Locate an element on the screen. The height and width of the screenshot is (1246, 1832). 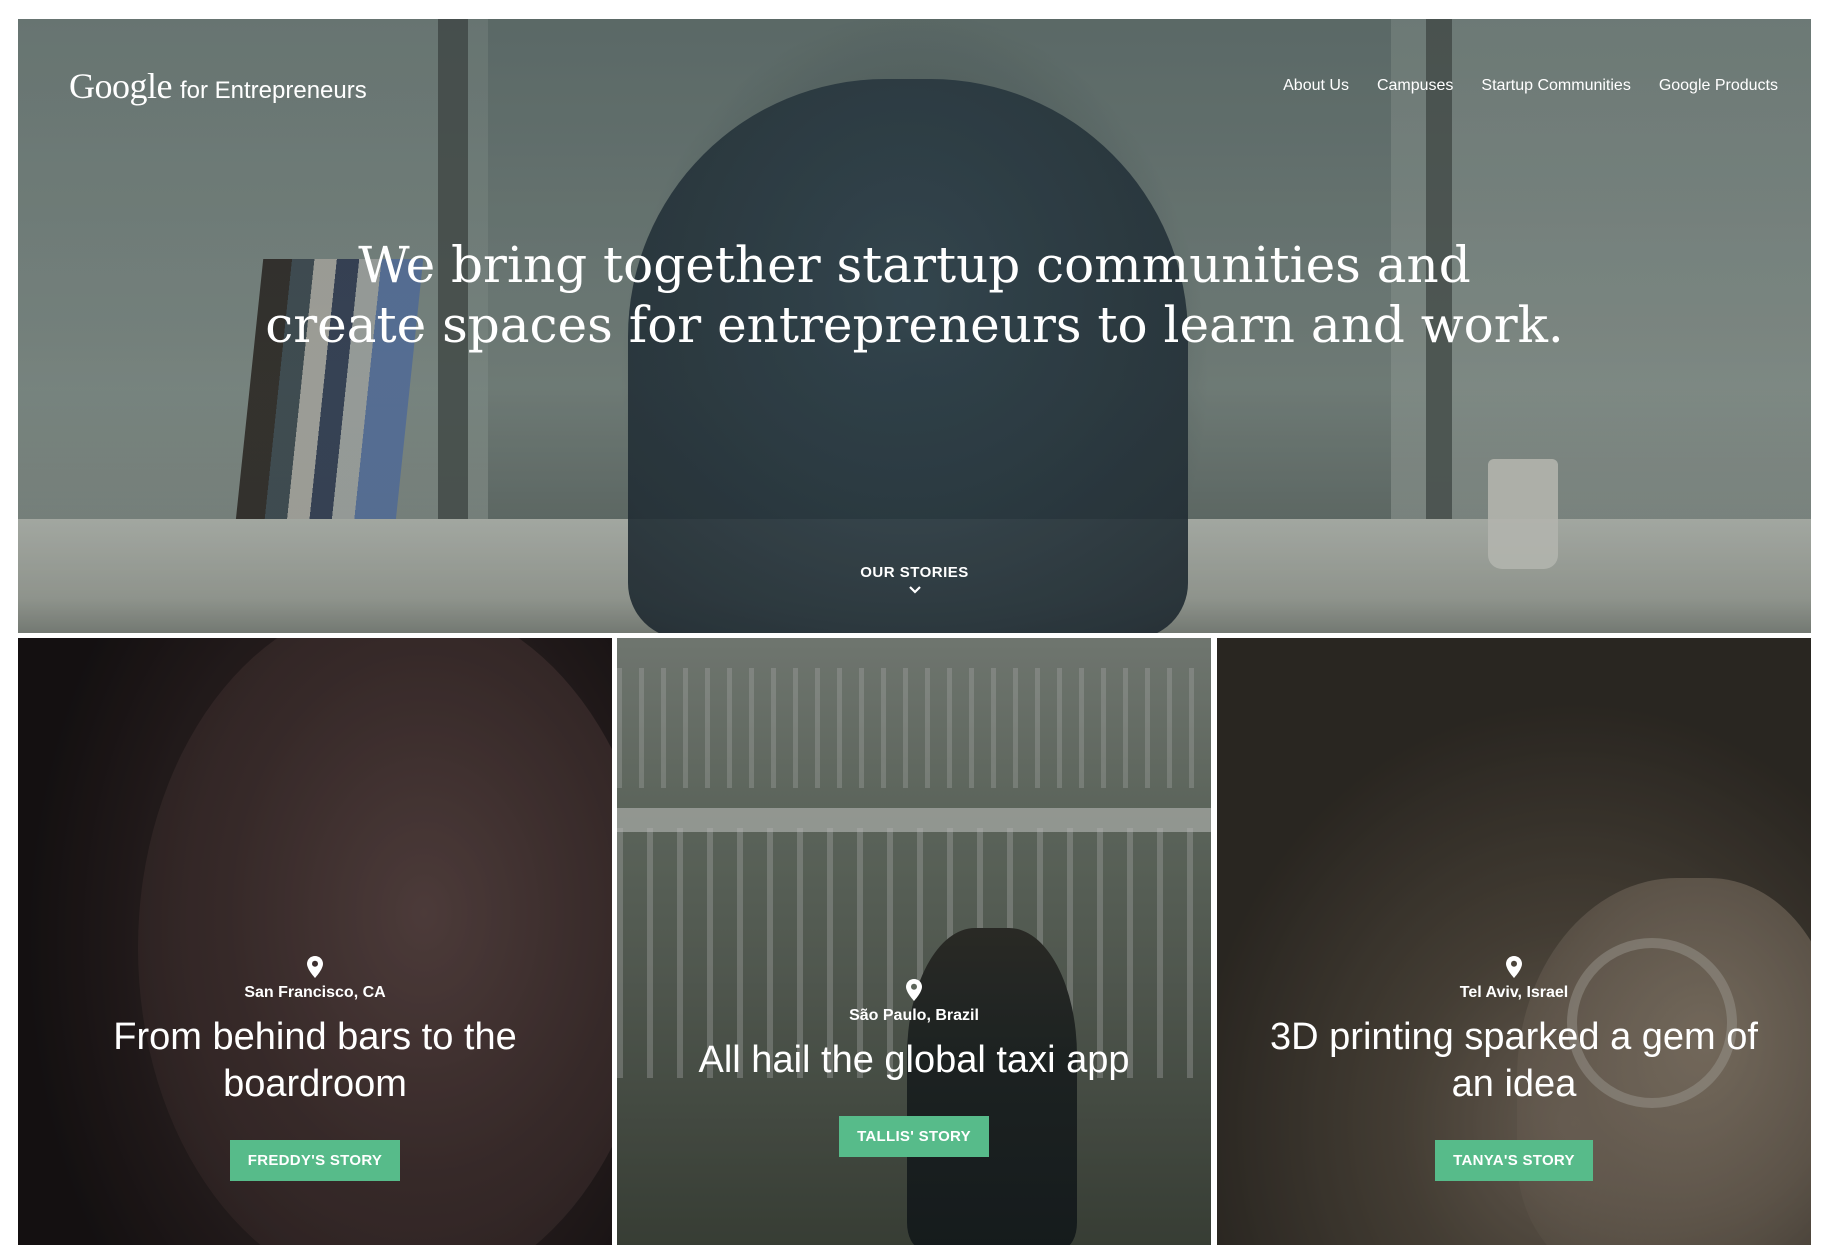
story-title: All hail the global taxi app is located at coordinates (914, 1060).